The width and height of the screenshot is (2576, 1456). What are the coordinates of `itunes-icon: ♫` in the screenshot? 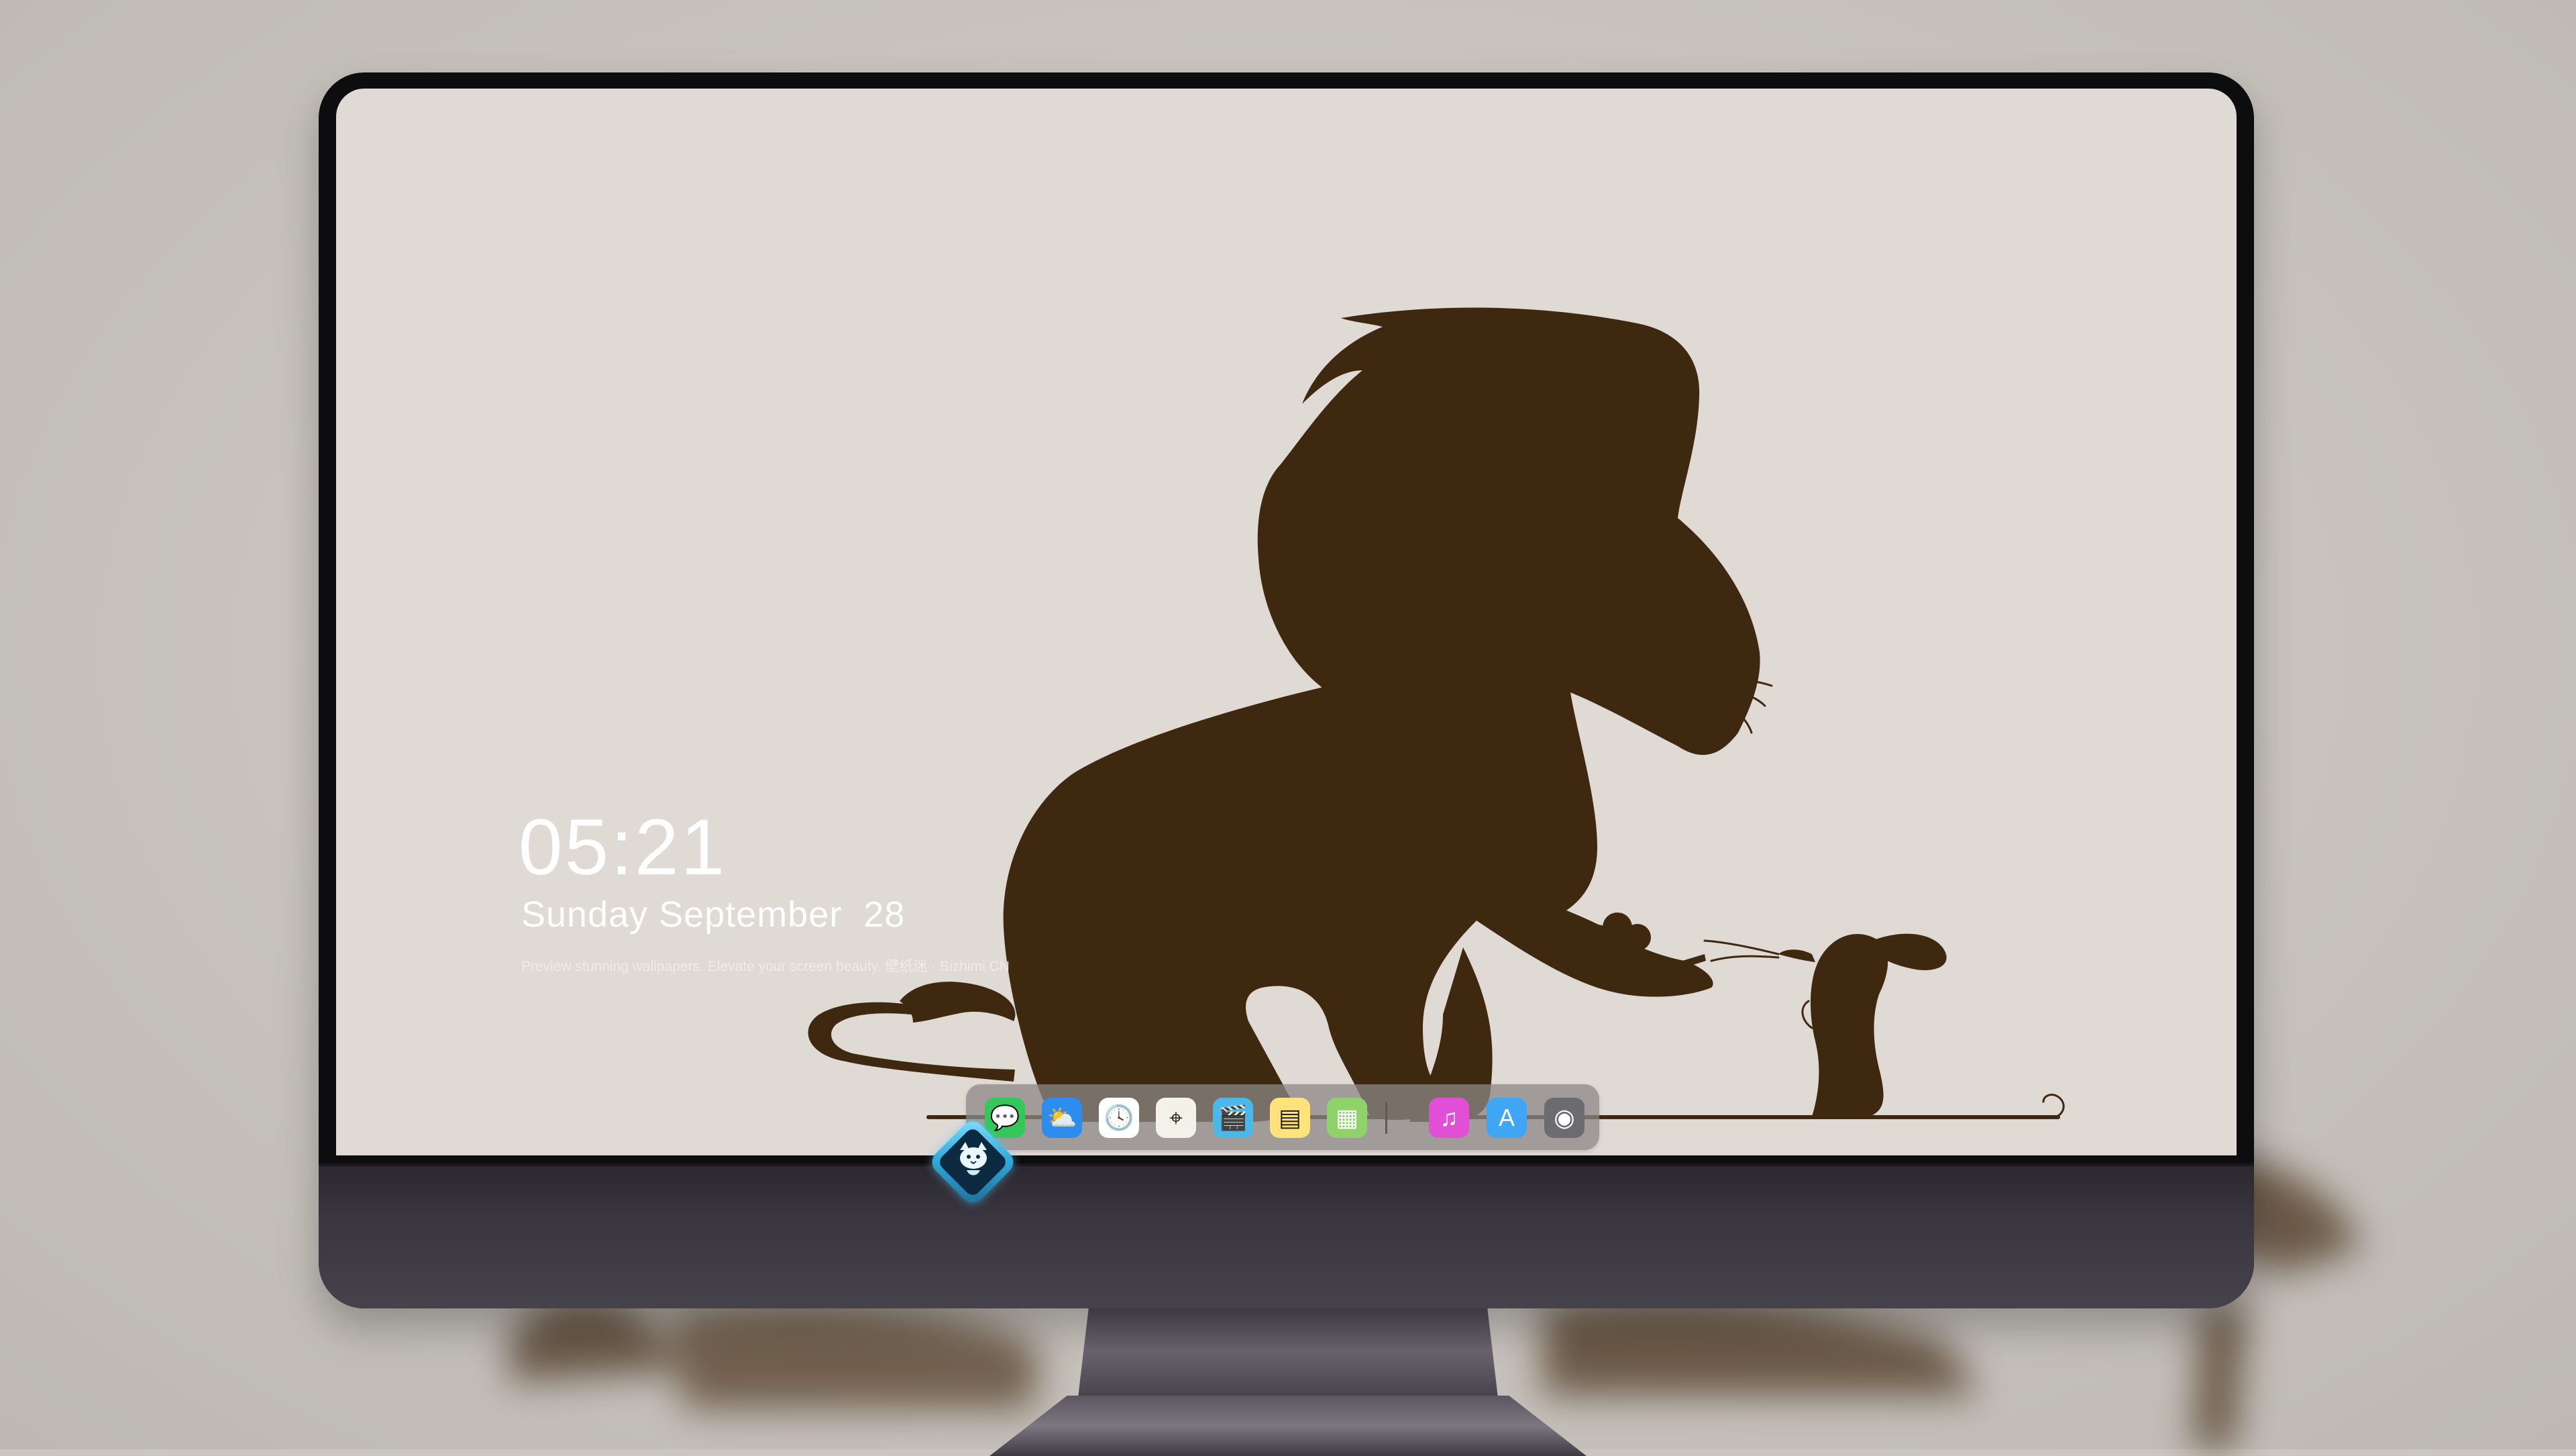 It's located at (1449, 1118).